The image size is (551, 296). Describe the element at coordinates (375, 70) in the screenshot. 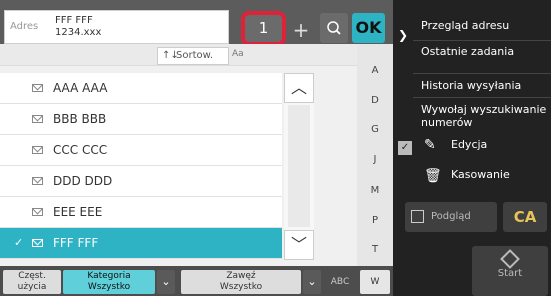

I see `alpha-index-a: A` at that location.